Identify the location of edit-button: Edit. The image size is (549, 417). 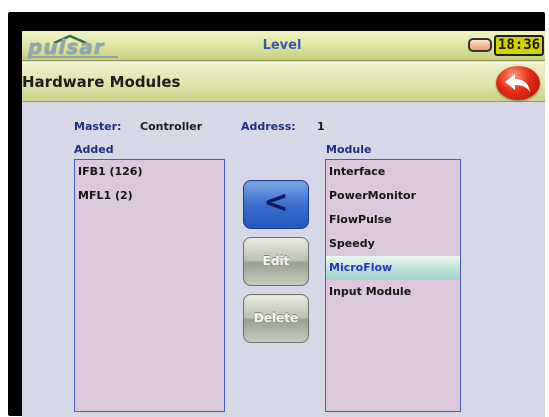
(276, 261).